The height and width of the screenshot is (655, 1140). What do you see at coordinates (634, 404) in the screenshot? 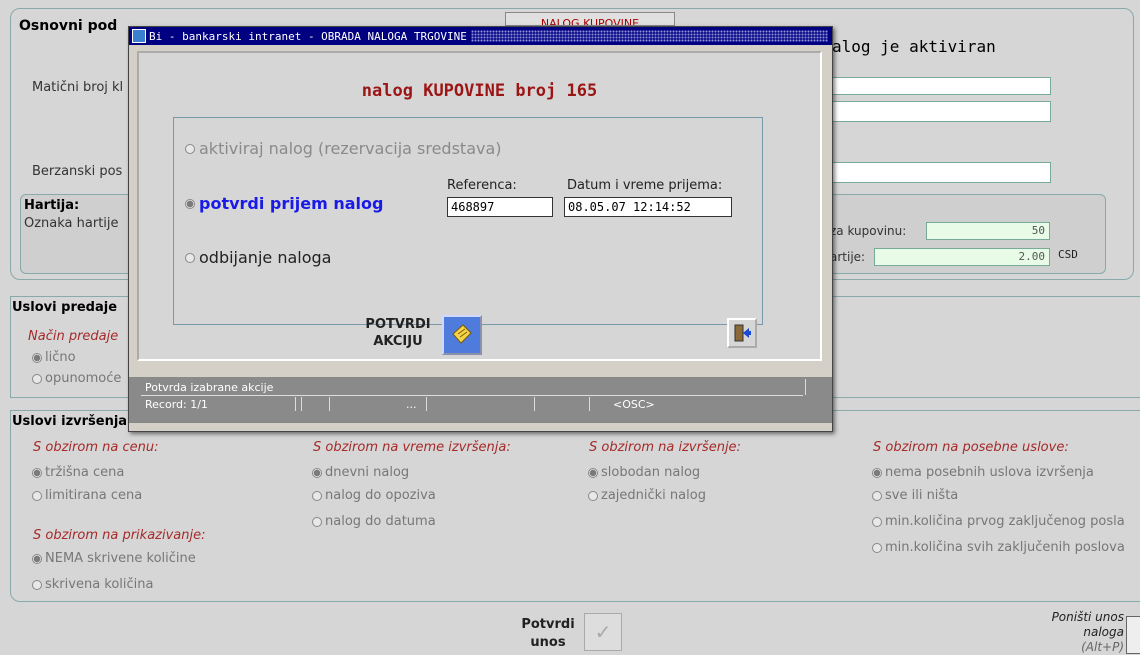
I see `status-osc: <OSC>` at bounding box center [634, 404].